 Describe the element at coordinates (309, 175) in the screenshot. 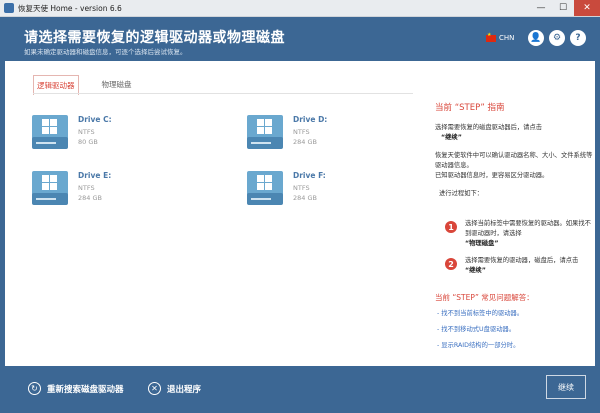

I see `drive-name: Drive F:` at that location.